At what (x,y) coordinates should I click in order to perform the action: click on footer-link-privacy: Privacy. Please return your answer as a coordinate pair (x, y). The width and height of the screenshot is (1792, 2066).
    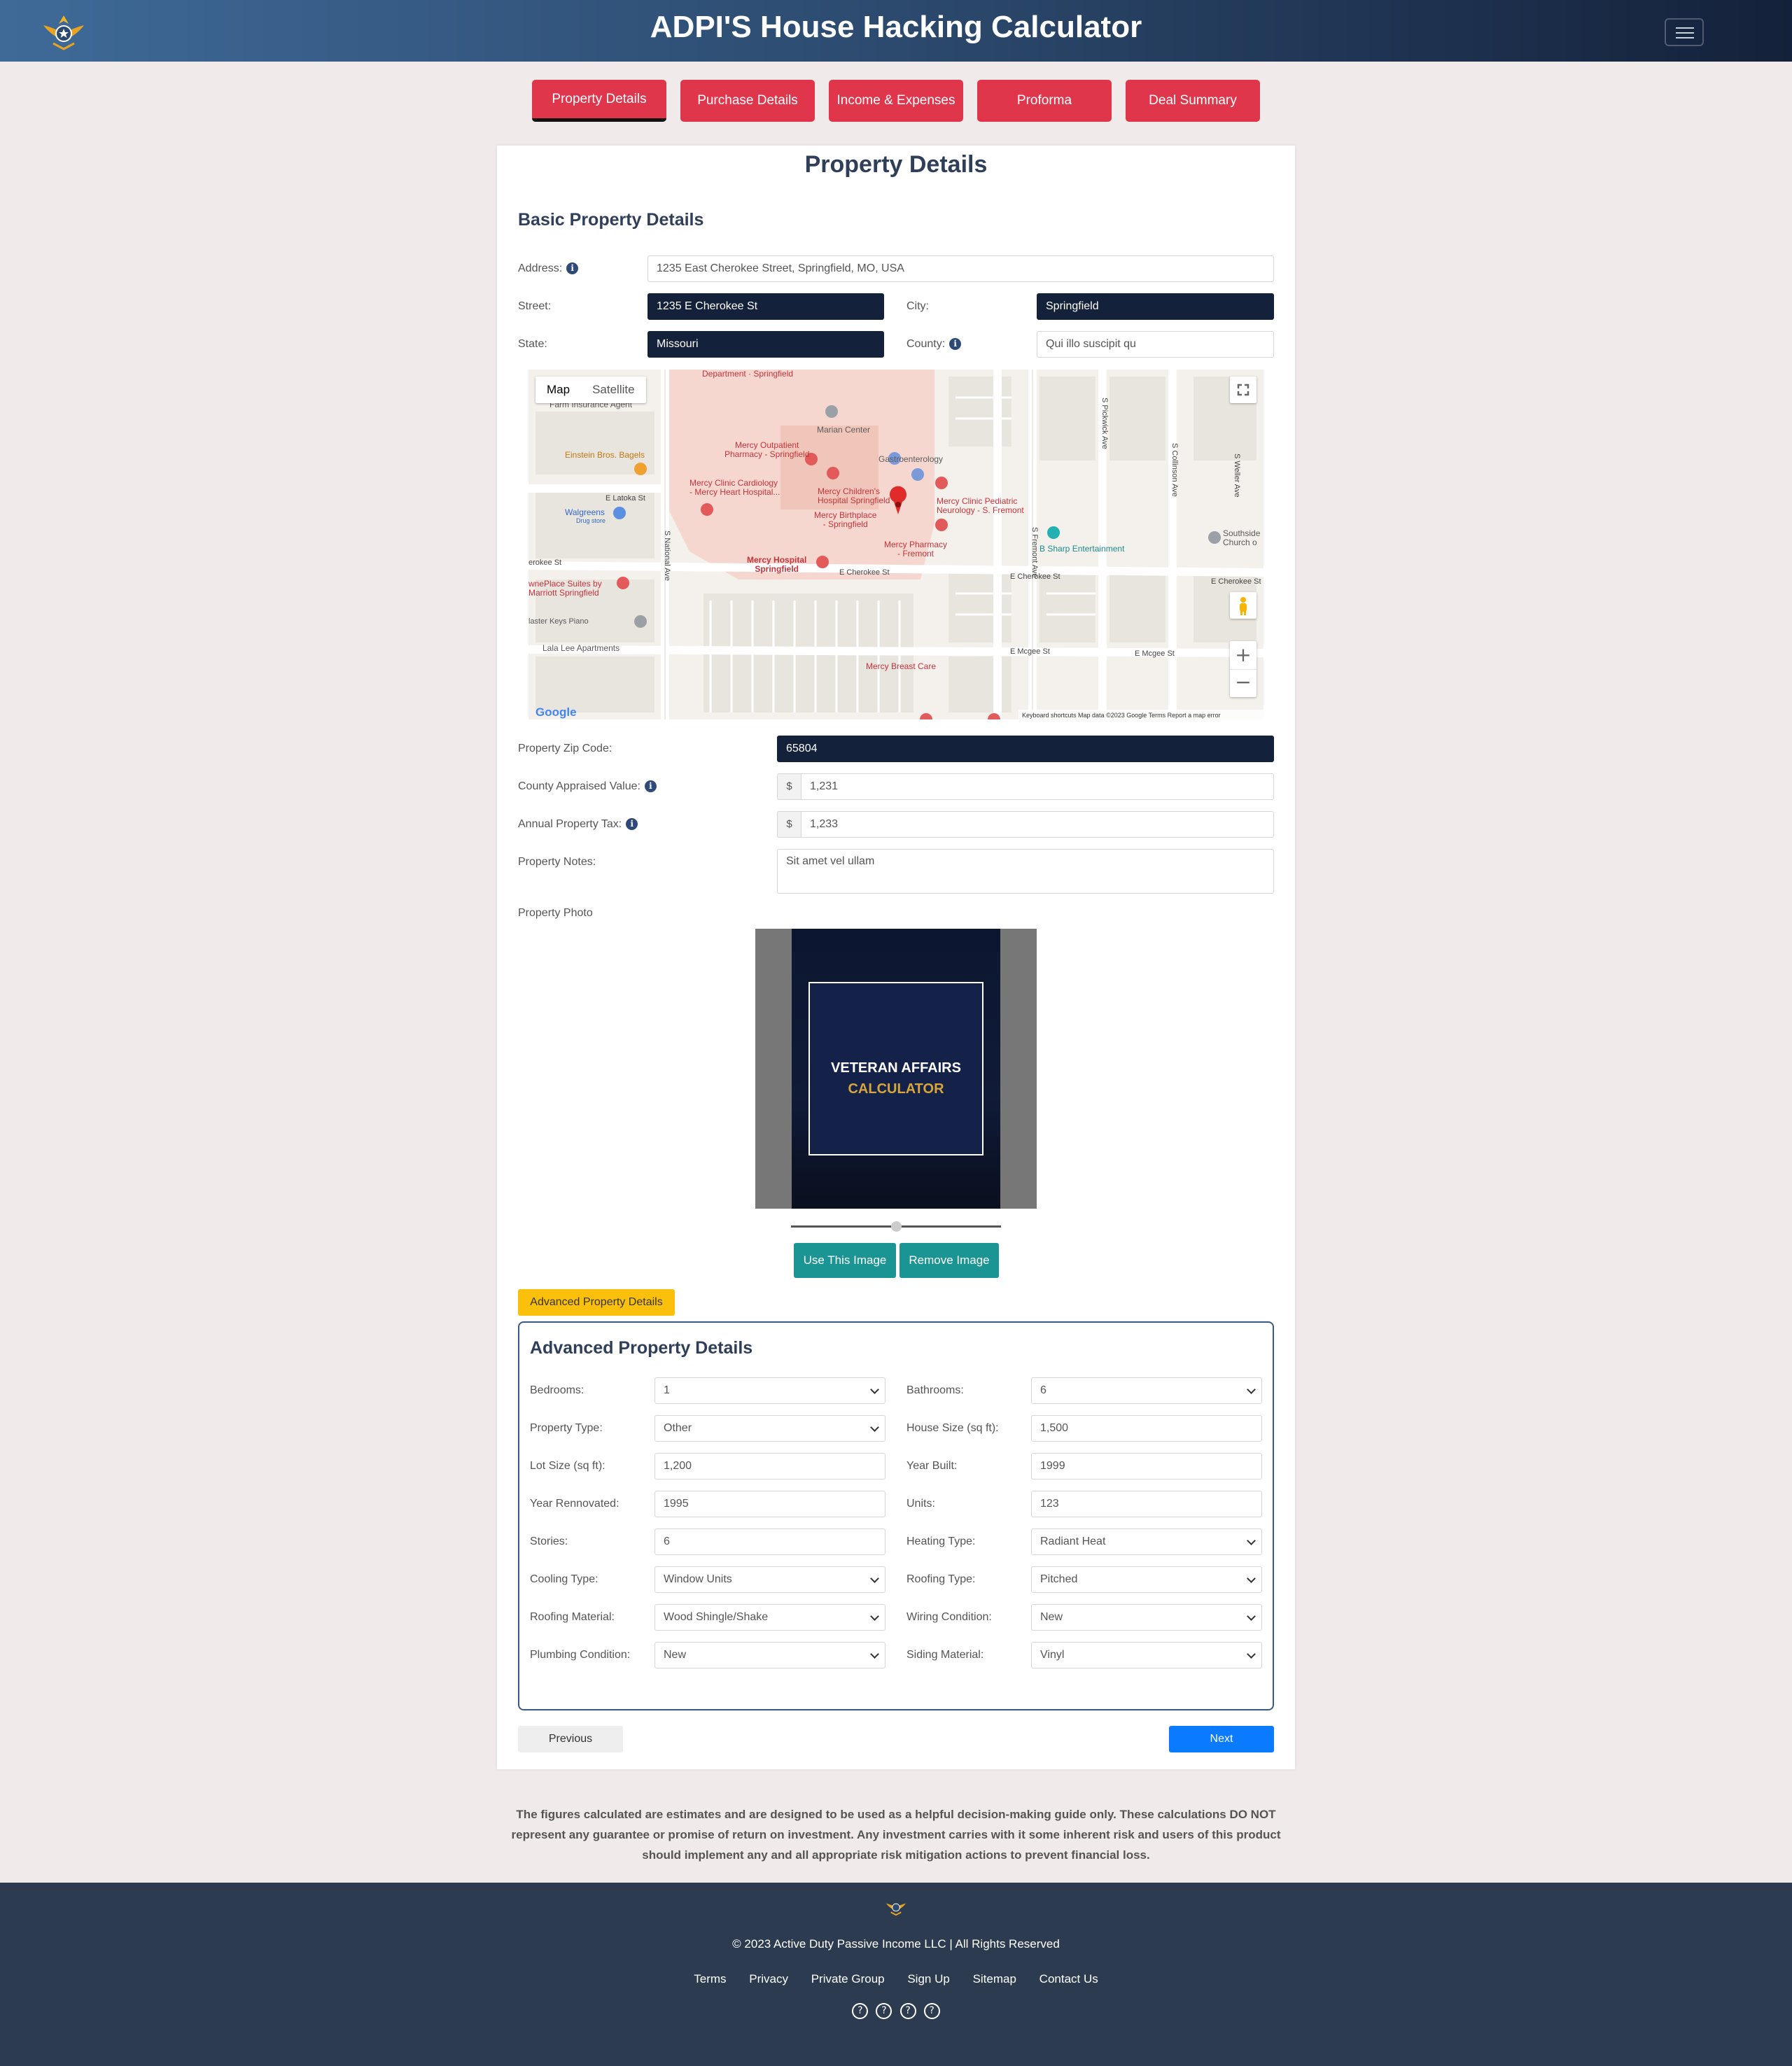
    Looking at the image, I should click on (768, 1979).